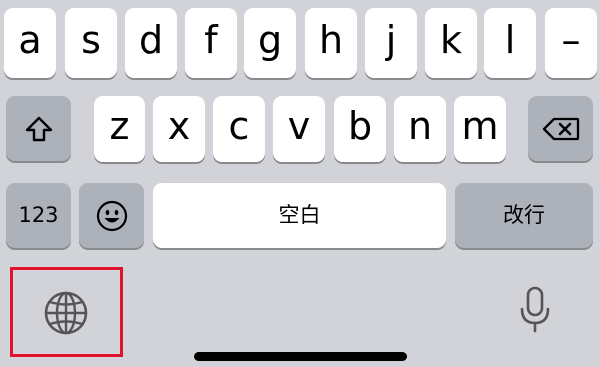 Image resolution: width=600 pixels, height=367 pixels. I want to click on globe-button, so click(66, 313).